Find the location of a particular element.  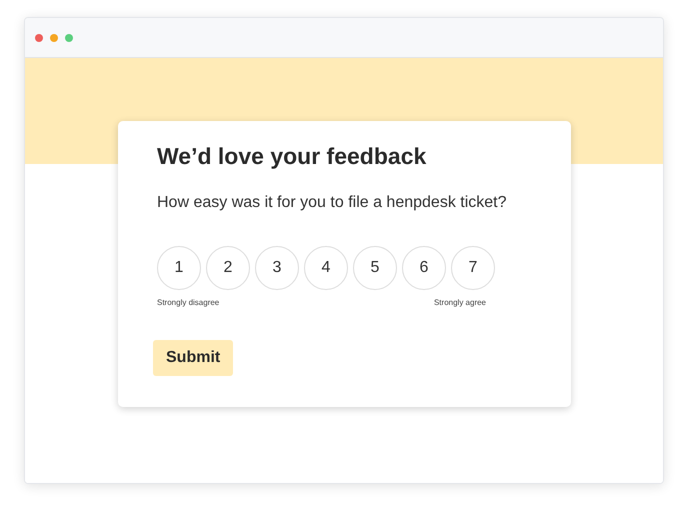

rating-option: 7 is located at coordinates (473, 268).